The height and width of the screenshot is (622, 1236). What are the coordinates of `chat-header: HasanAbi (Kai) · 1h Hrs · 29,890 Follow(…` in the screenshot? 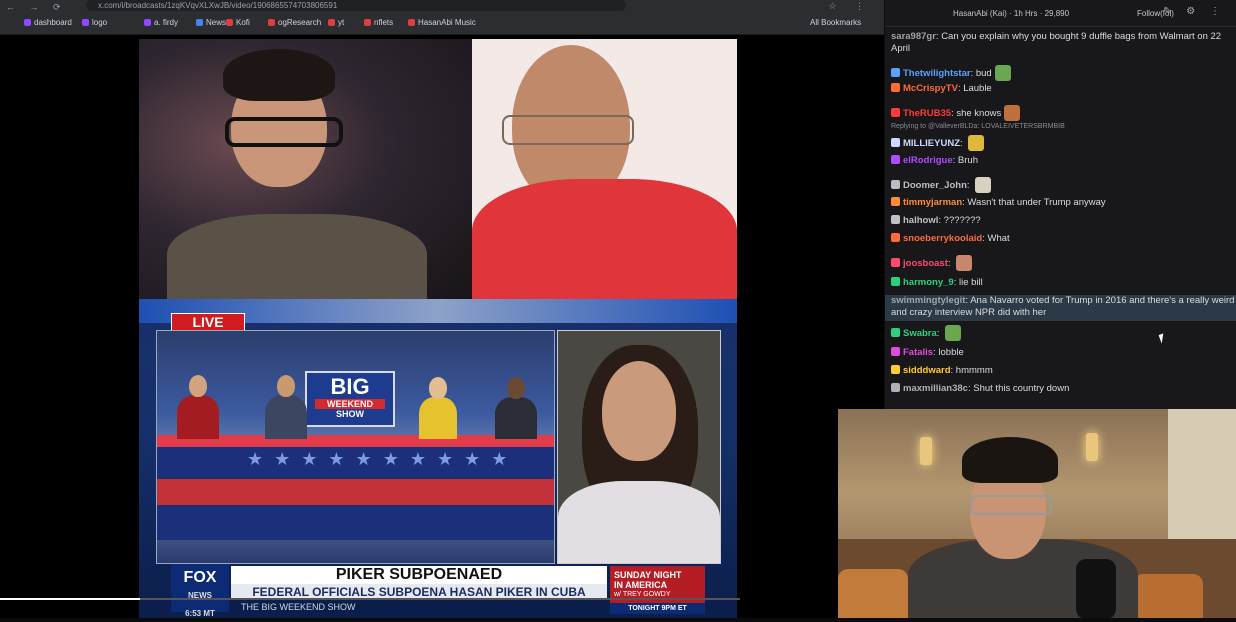 It's located at (1060, 13).